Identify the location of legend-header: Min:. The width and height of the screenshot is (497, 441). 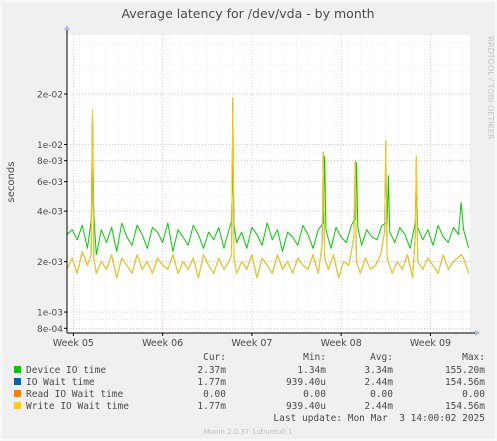
(314, 357).